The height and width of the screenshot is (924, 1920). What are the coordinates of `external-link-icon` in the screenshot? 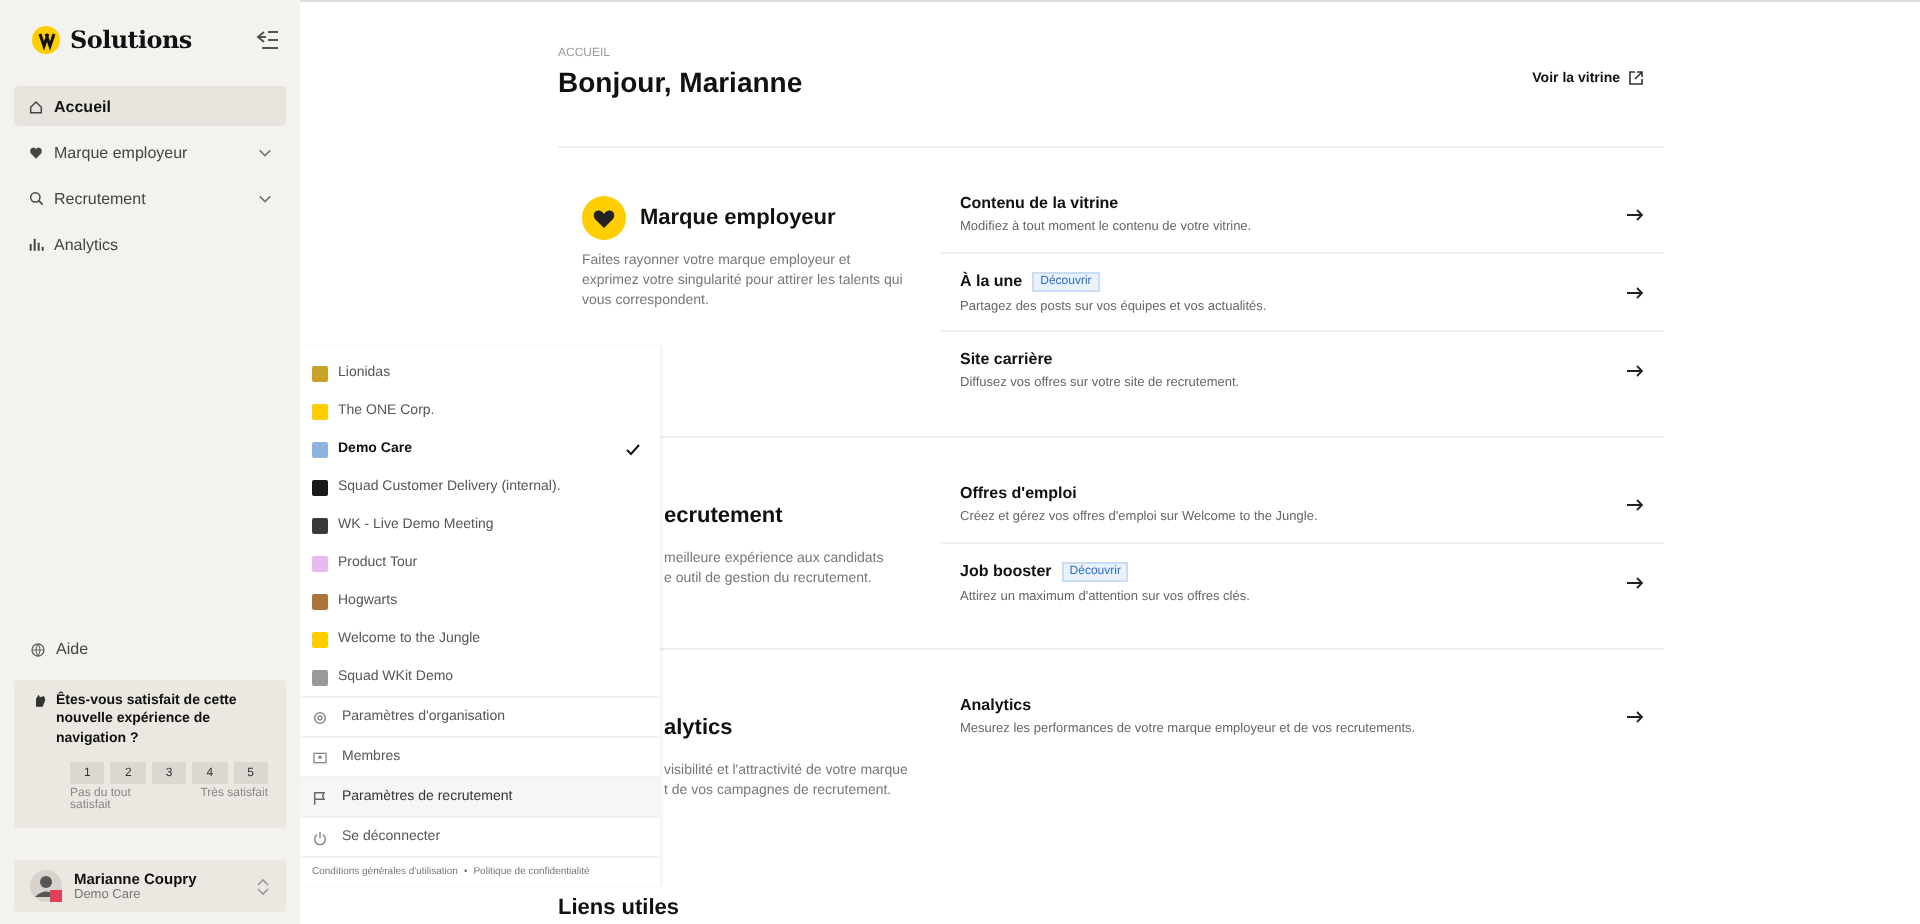 It's located at (1636, 78).